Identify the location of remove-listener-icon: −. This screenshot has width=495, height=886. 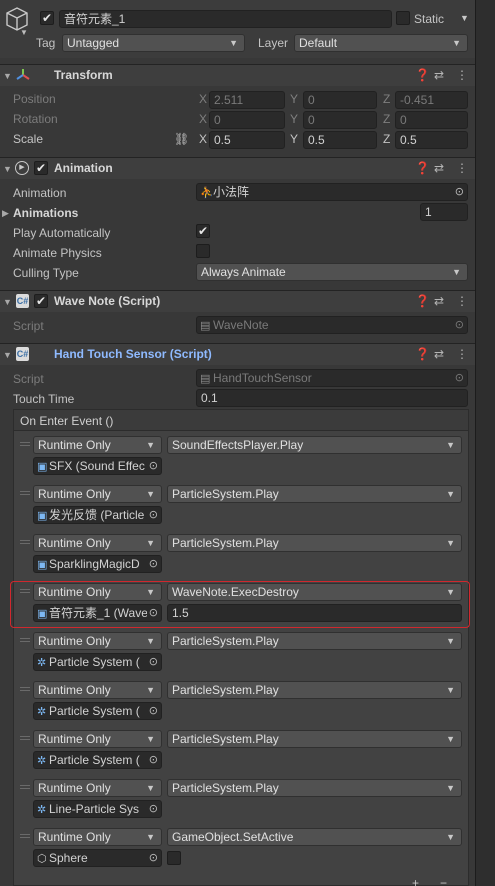
(443, 881).